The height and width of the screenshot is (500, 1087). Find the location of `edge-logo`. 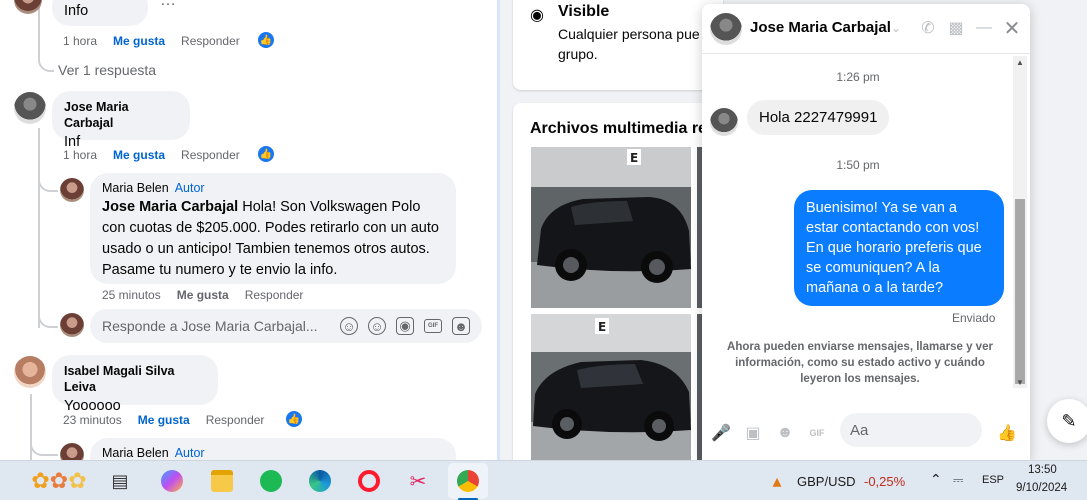

edge-logo is located at coordinates (320, 481).